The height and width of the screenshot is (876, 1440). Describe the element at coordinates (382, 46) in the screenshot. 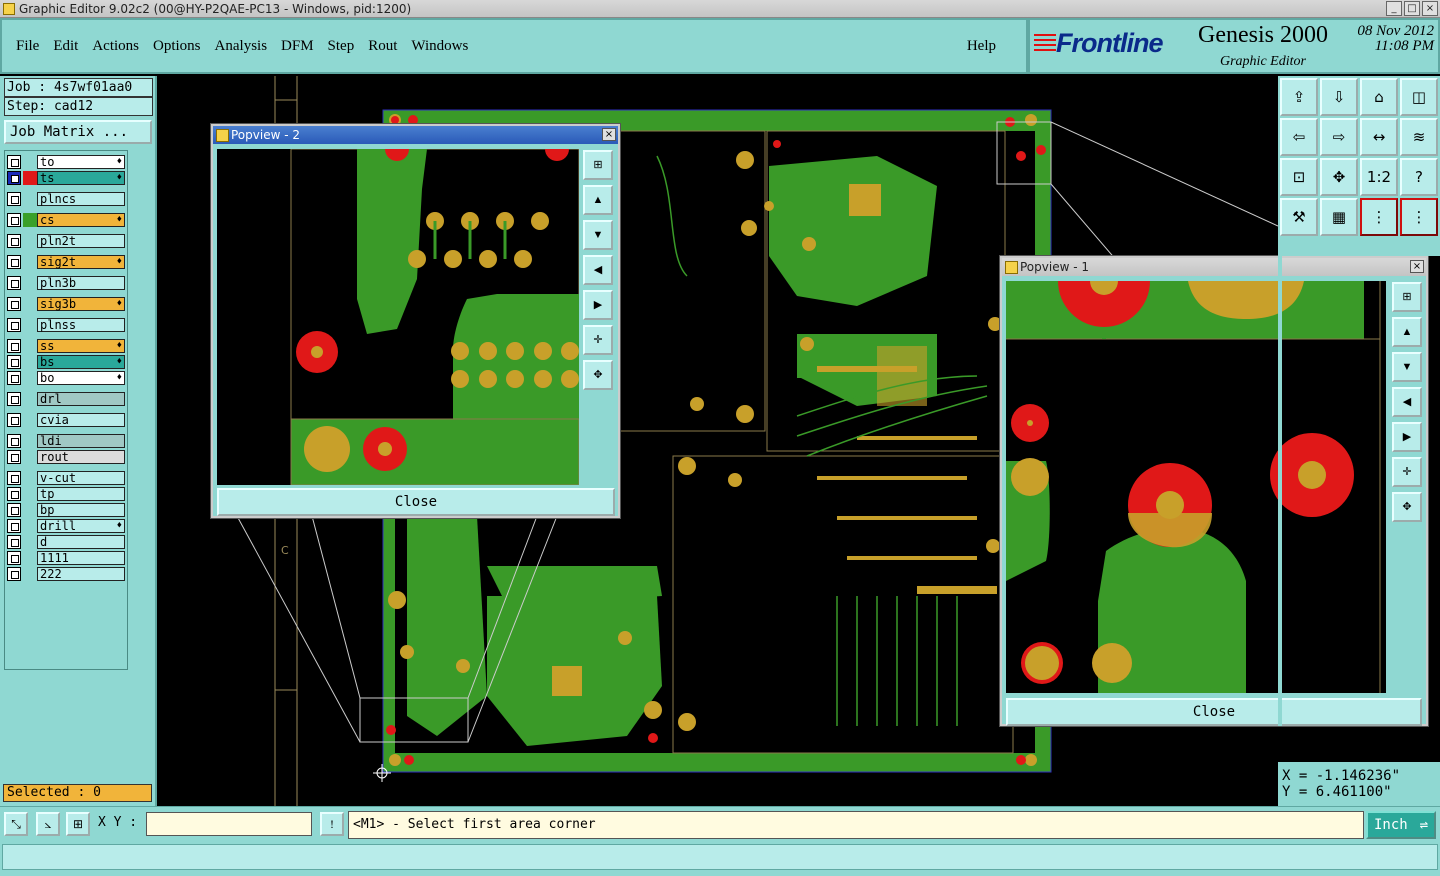

I see `menu-rout: Rout` at that location.